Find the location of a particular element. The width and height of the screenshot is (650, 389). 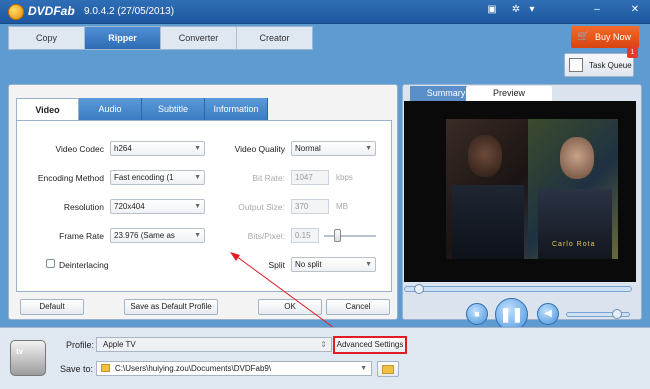

bits-pixel-slider-handle is located at coordinates (337, 235).